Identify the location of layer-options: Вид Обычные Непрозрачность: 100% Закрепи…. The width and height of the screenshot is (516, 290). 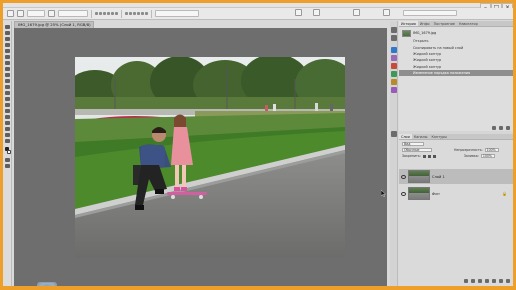
(456, 150).